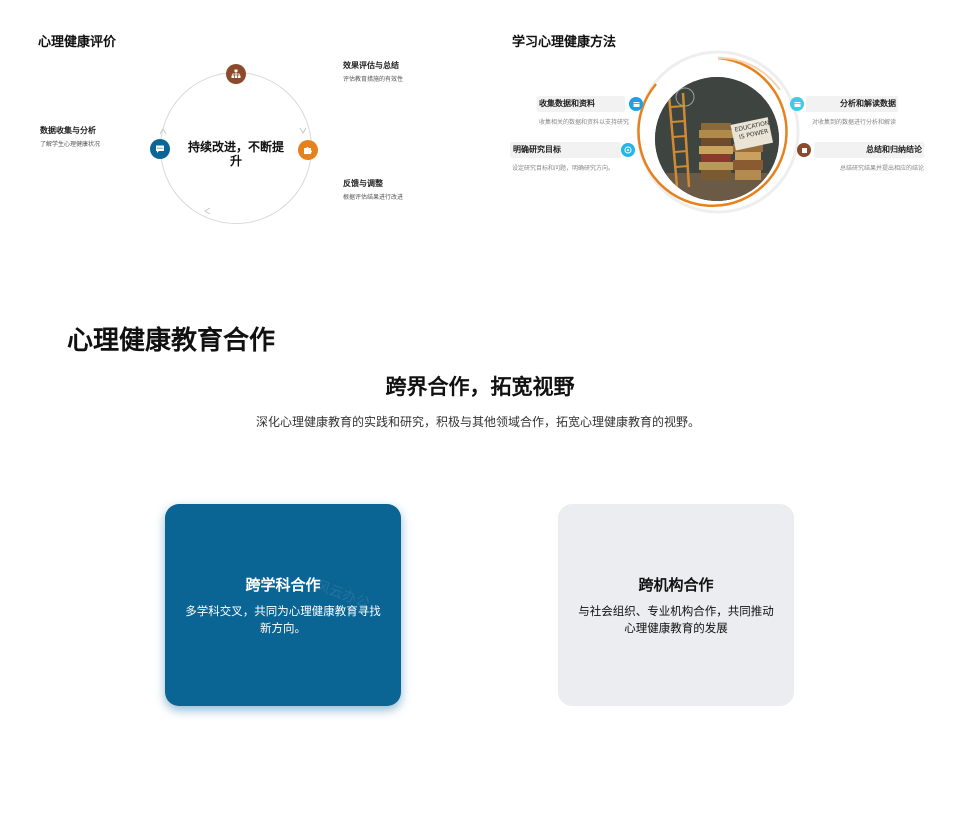 The width and height of the screenshot is (960, 816). I want to click on item-title: 明确研究目标, so click(537, 149).